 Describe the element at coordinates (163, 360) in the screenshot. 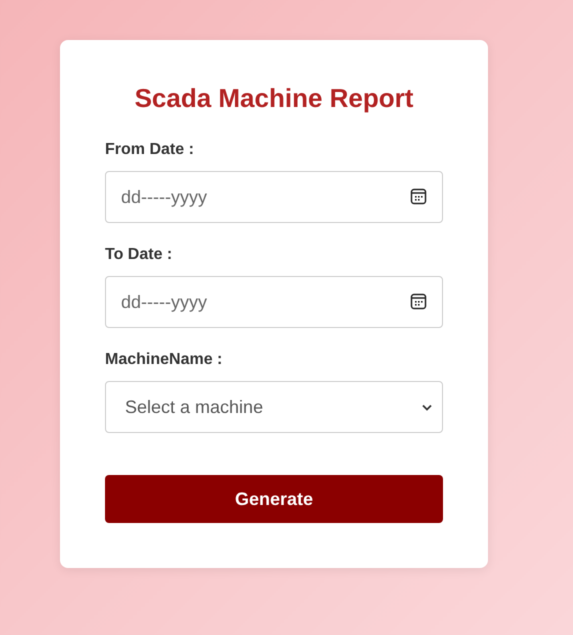

I see `field-label: MachineName :` at that location.